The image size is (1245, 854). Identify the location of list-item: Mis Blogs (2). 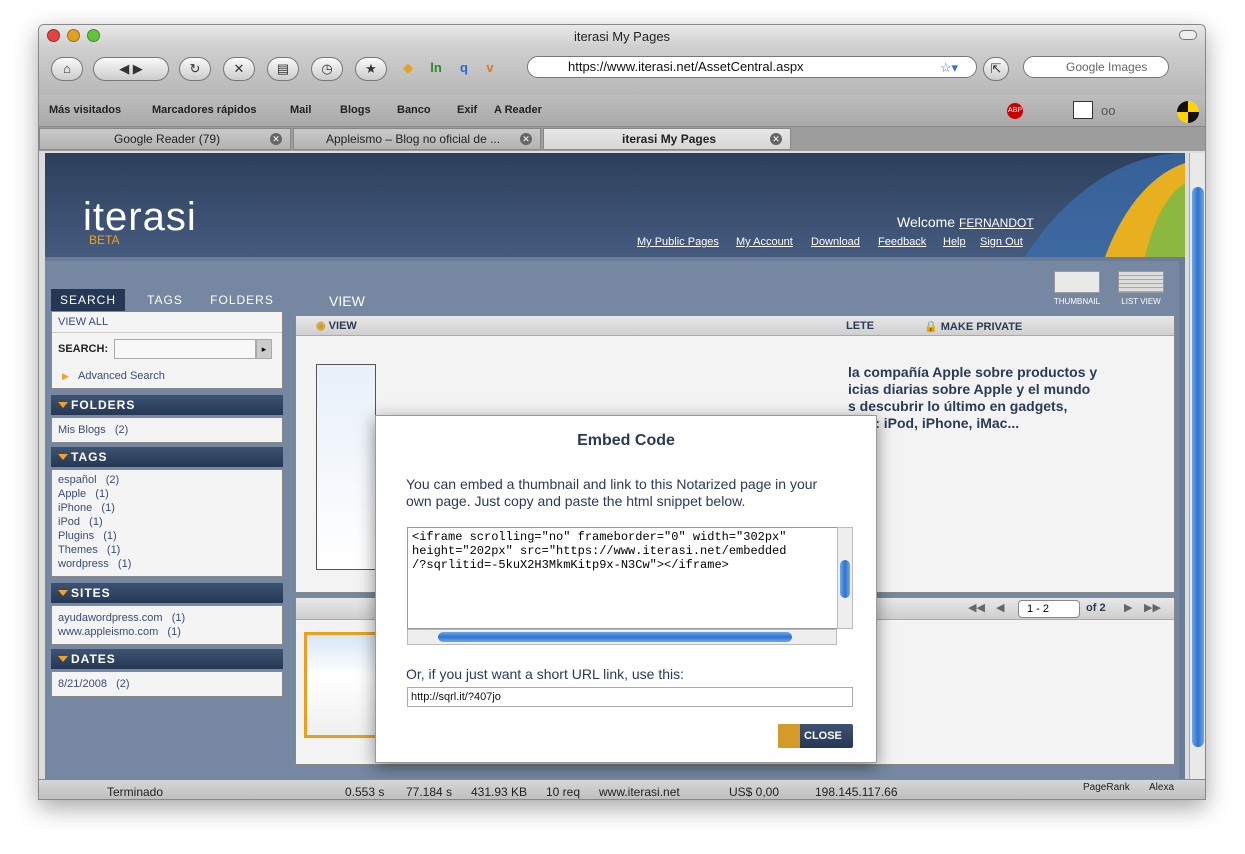
(93, 430).